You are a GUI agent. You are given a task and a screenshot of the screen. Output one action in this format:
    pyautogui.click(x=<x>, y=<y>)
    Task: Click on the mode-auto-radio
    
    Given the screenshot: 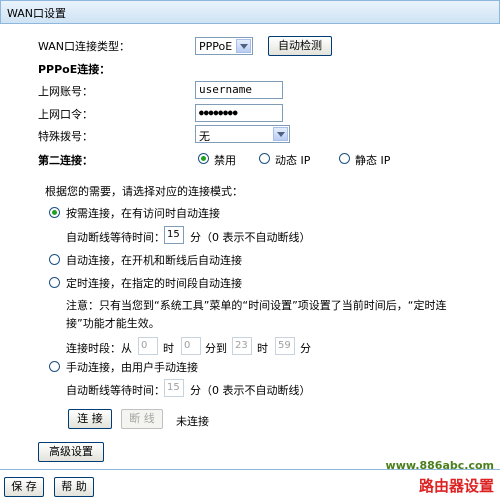 What is the action you would take?
    pyautogui.click(x=54, y=259)
    